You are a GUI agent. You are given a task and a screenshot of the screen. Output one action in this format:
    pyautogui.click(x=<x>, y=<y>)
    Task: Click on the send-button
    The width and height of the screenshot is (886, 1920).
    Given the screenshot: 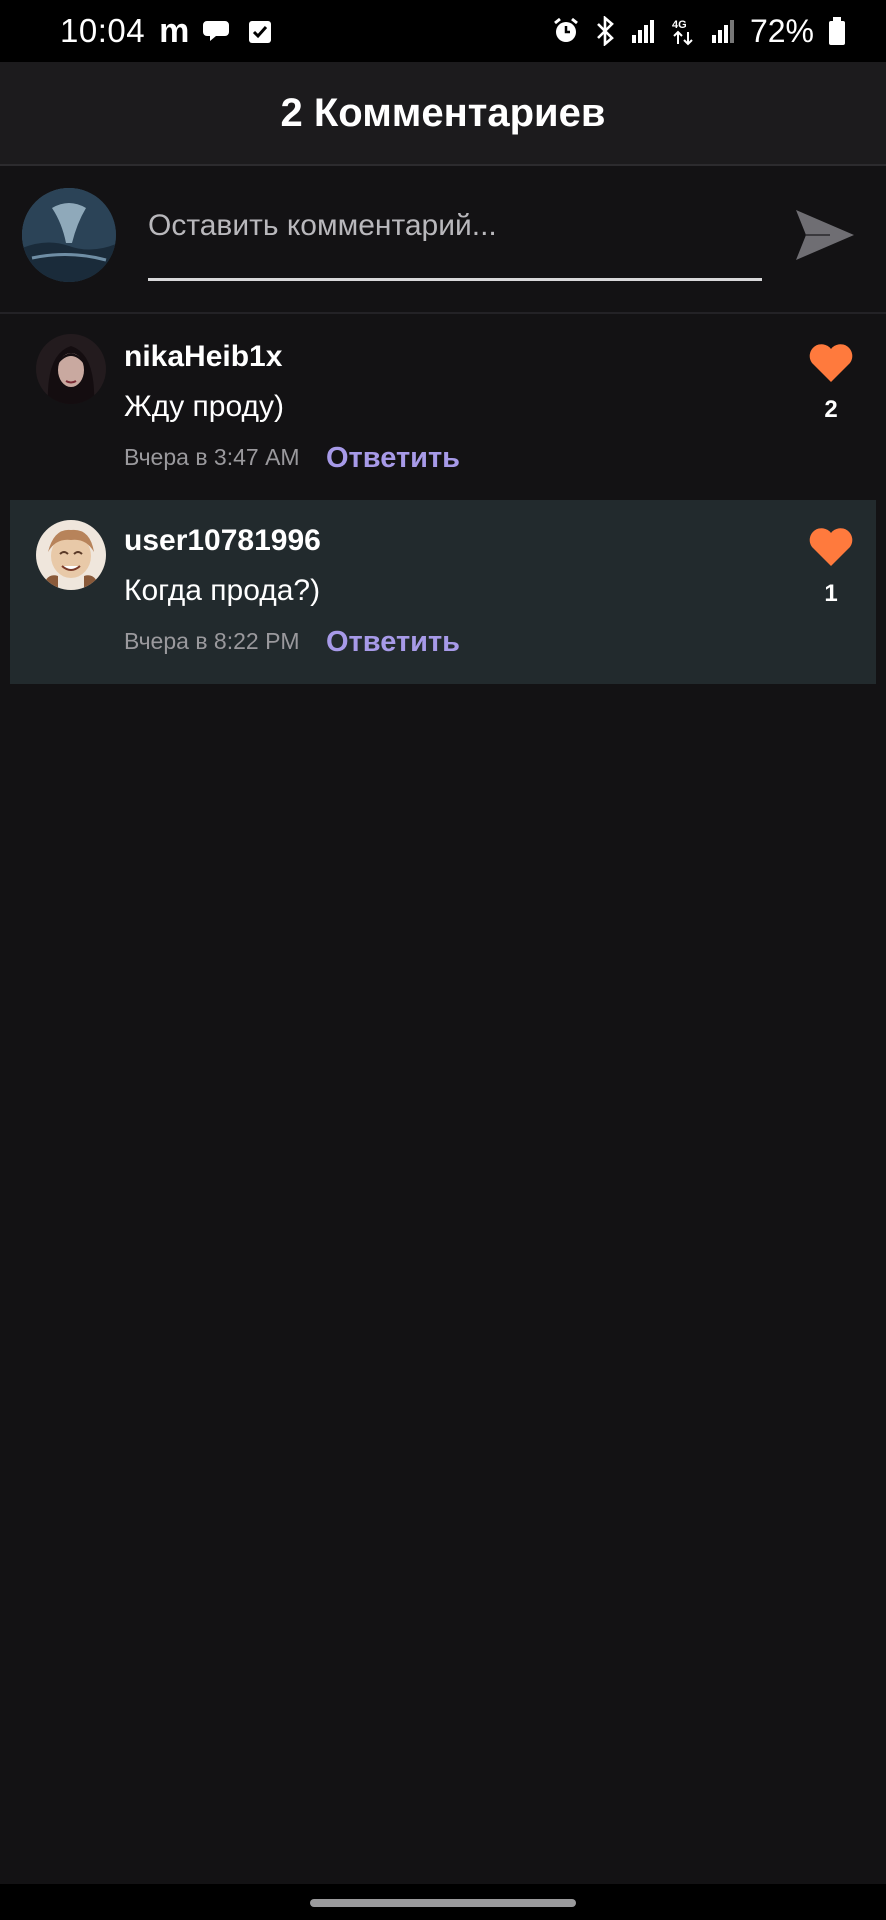 What is the action you would take?
    pyautogui.click(x=825, y=235)
    